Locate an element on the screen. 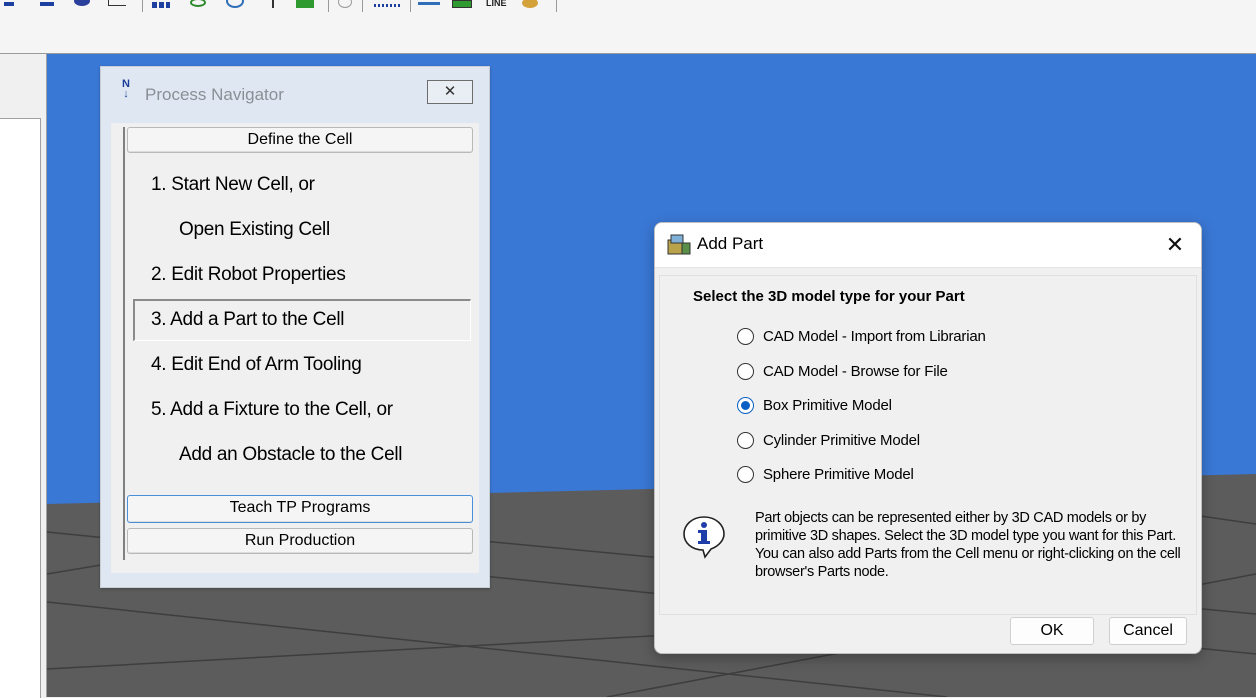 This screenshot has height=698, width=1256. step-divider is located at coordinates (124, 343).